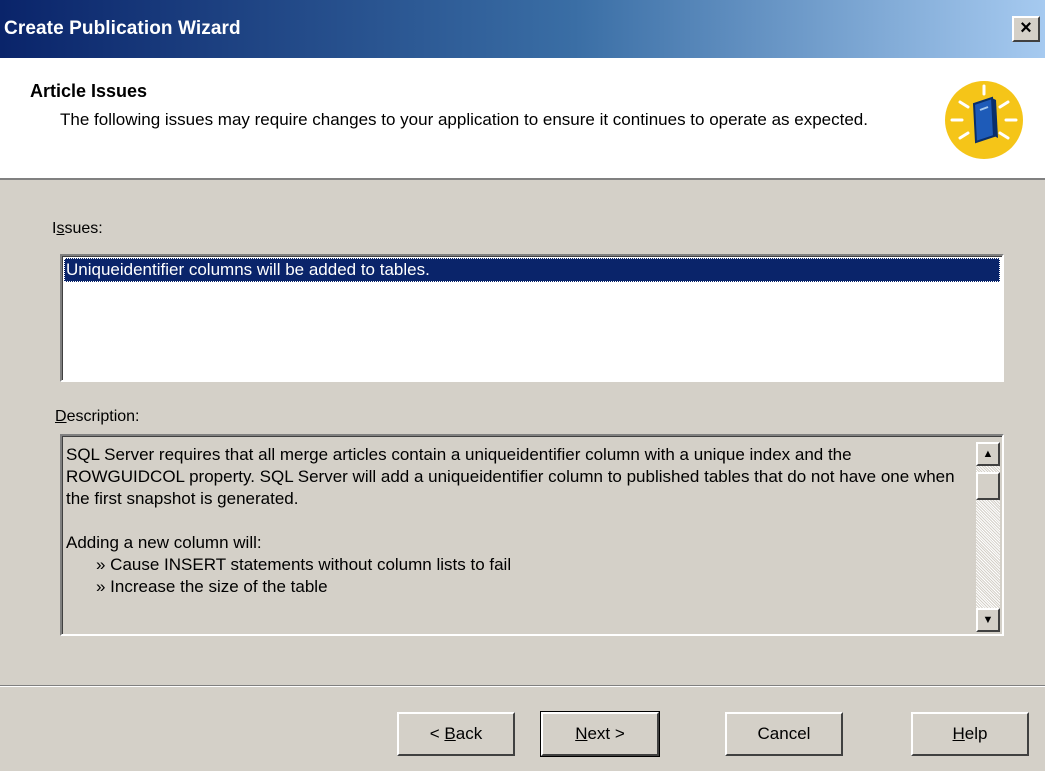 This screenshot has height=771, width=1045. Describe the element at coordinates (122, 28) in the screenshot. I see `window-title: Create Publication Wizard` at that location.